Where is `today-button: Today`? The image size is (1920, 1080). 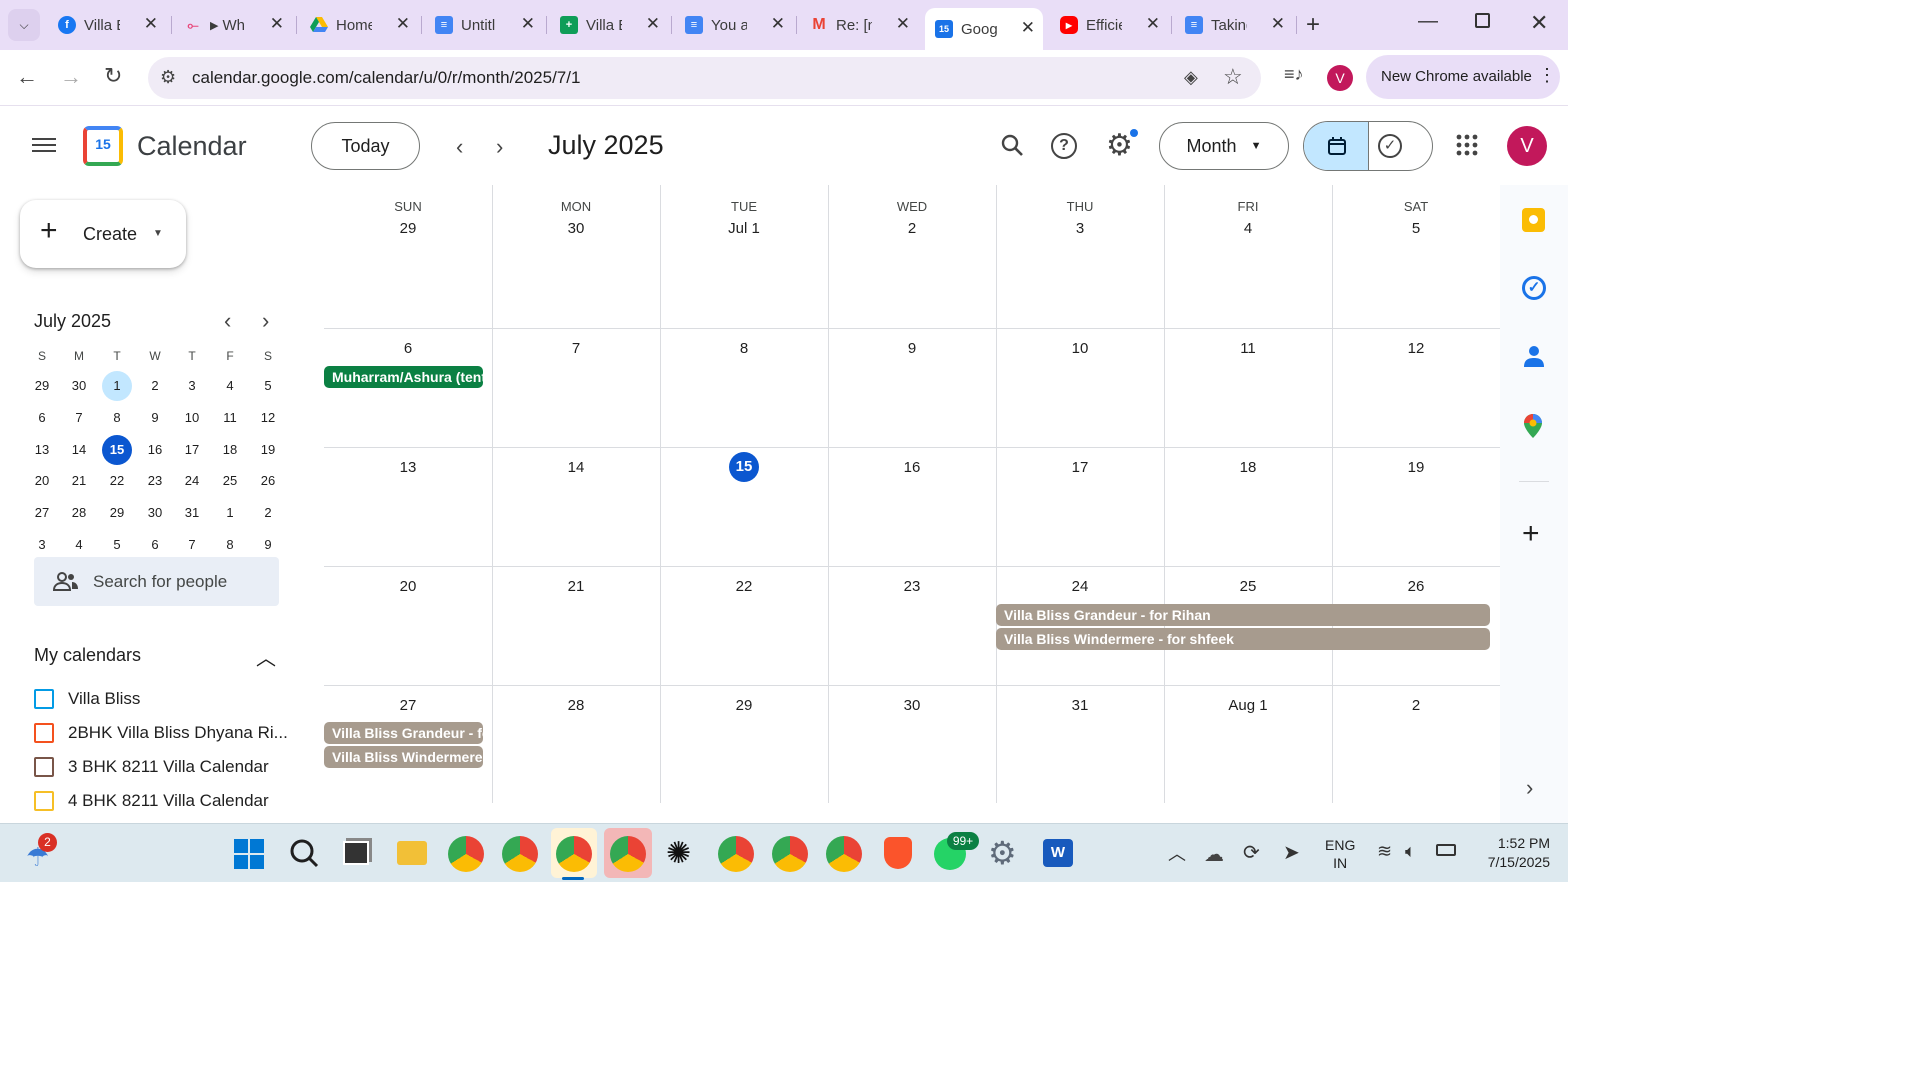 today-button: Today is located at coordinates (365, 146).